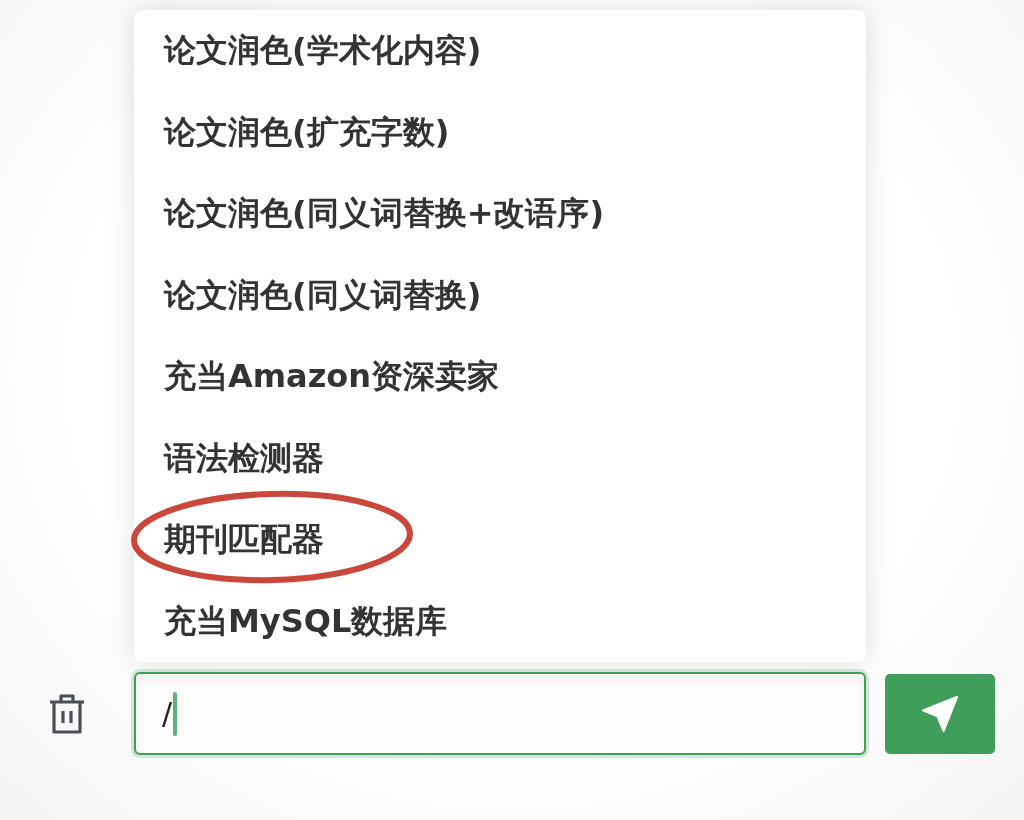 The width and height of the screenshot is (1024, 820). I want to click on menu-item: 充当MySQL数据库, so click(291, 621).